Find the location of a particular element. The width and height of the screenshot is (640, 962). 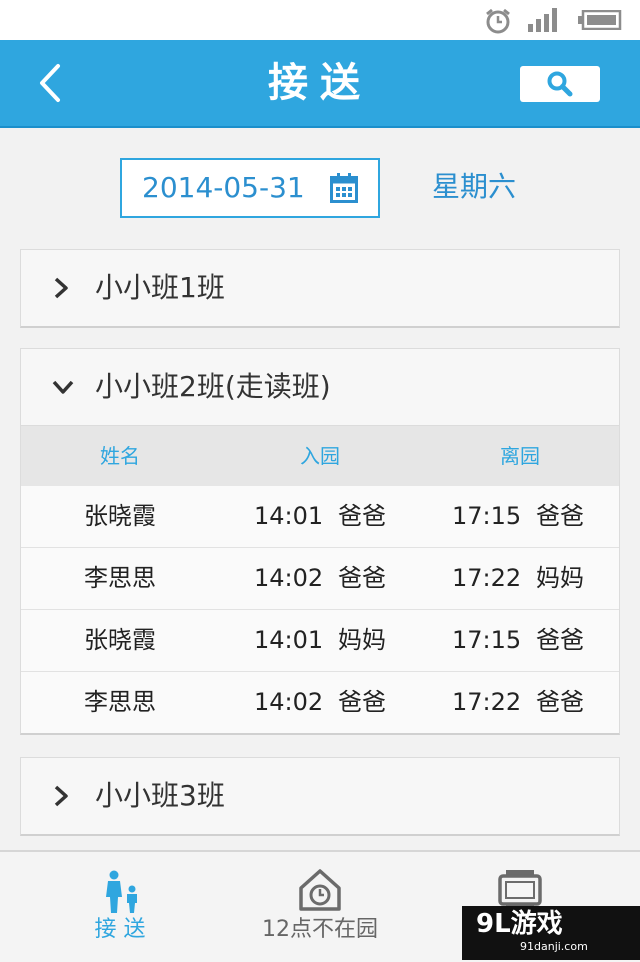

app-header: 接送 is located at coordinates (320, 84).